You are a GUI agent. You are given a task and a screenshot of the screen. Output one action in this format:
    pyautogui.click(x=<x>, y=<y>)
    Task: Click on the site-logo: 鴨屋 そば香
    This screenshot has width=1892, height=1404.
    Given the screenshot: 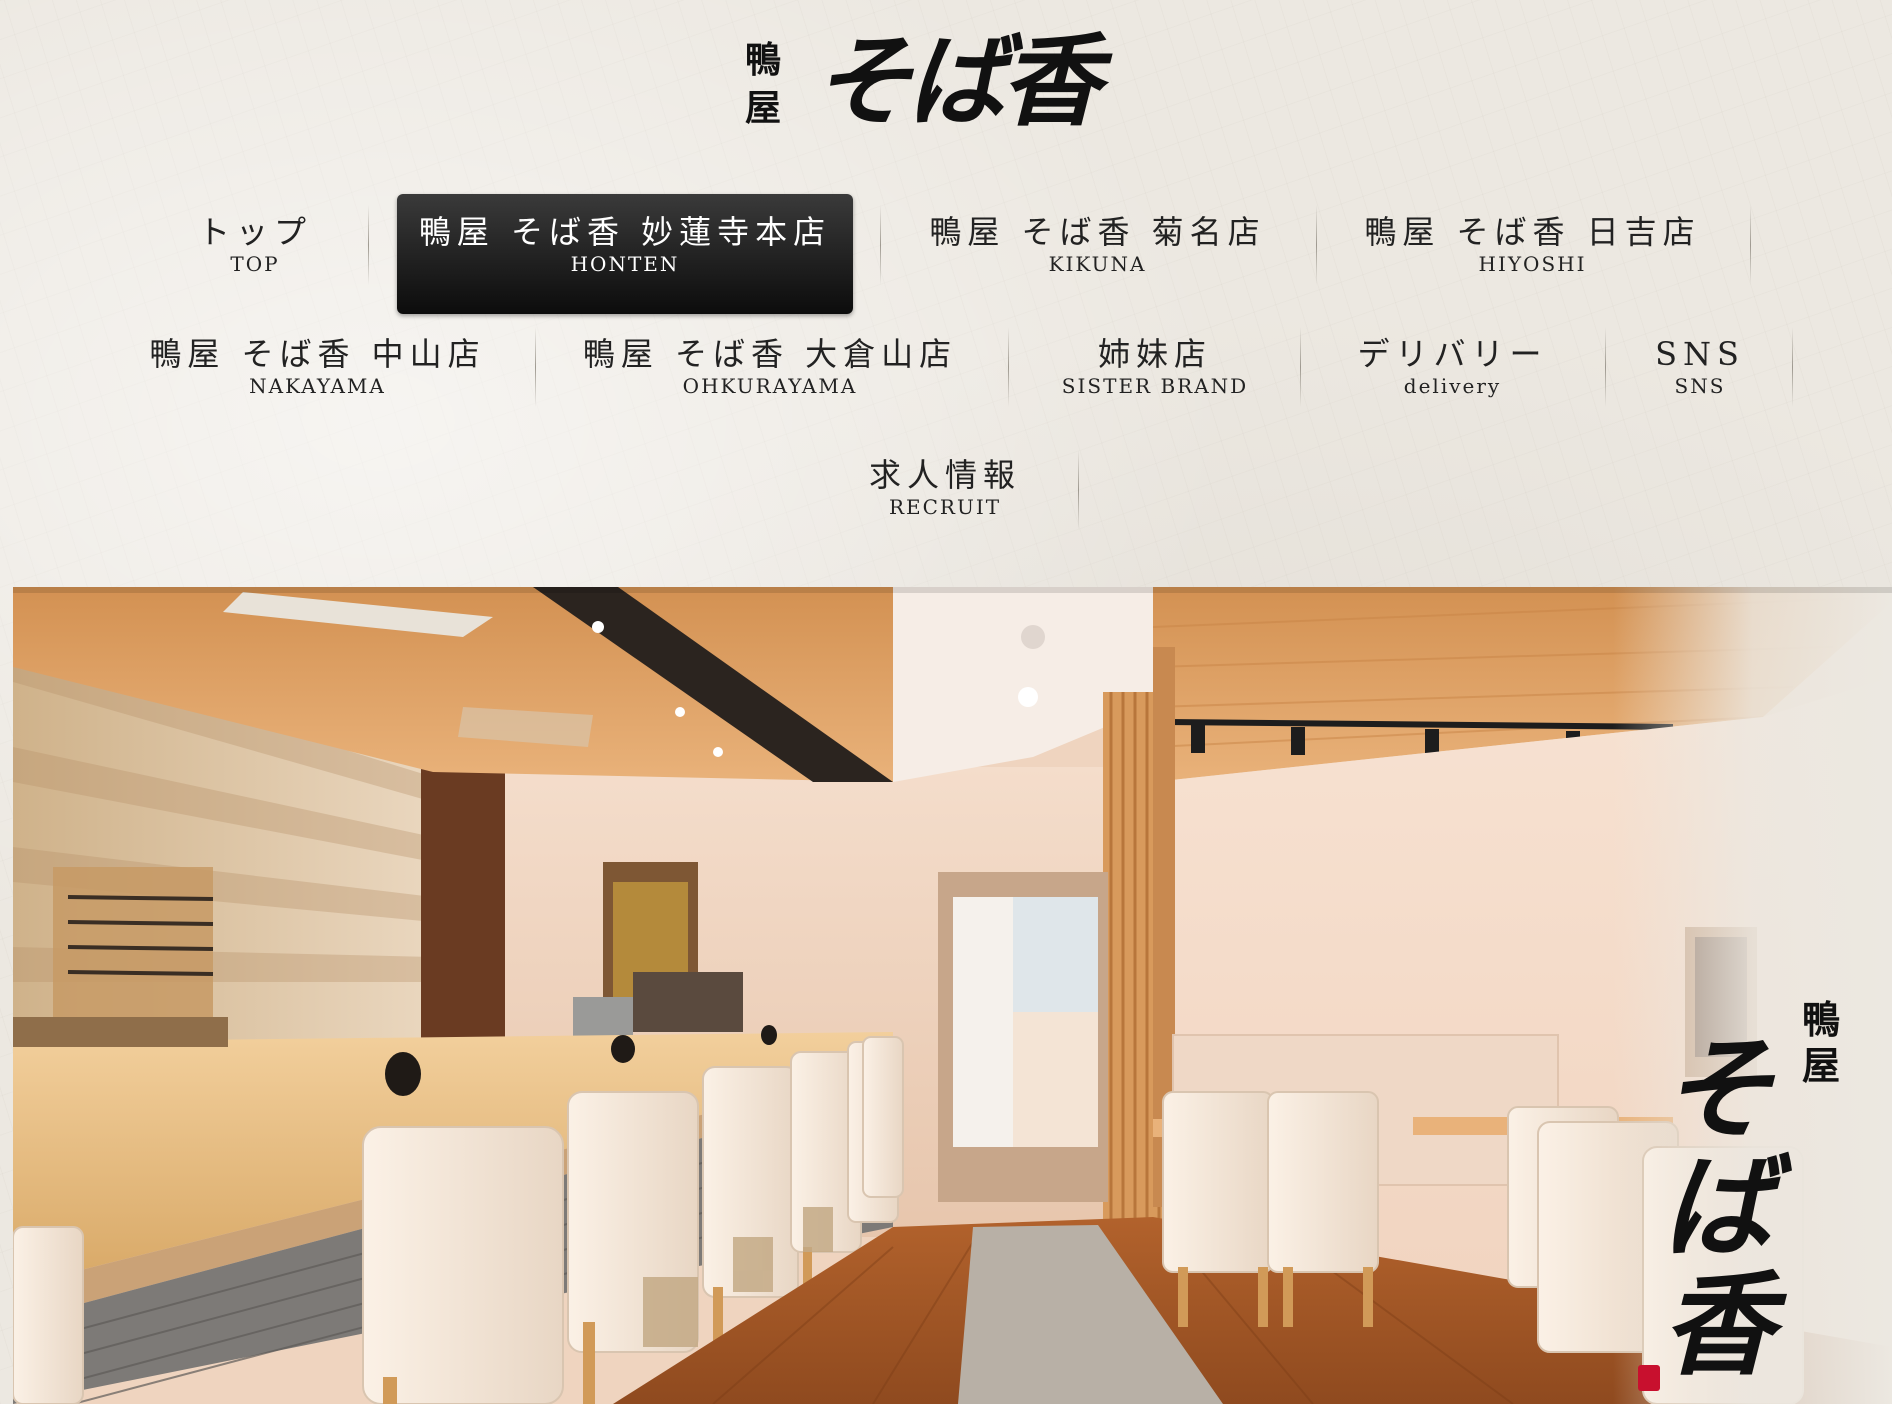 What is the action you would take?
    pyautogui.click(x=955, y=81)
    